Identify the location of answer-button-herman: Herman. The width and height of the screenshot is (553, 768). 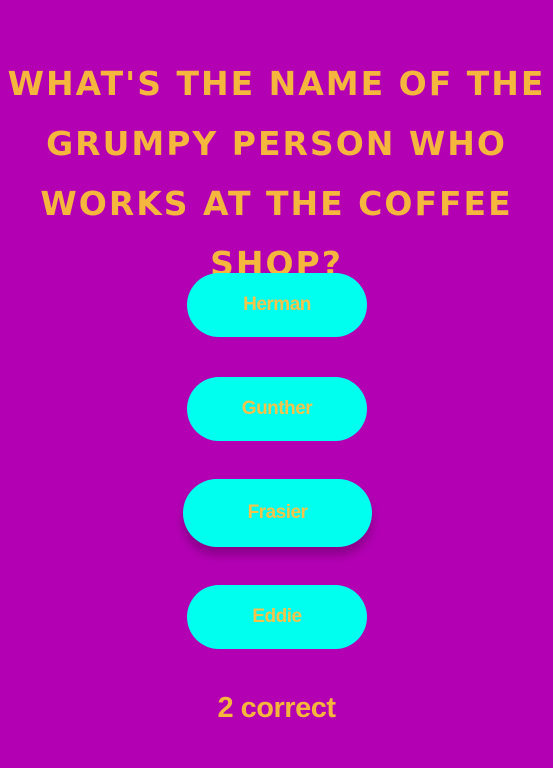
(277, 305).